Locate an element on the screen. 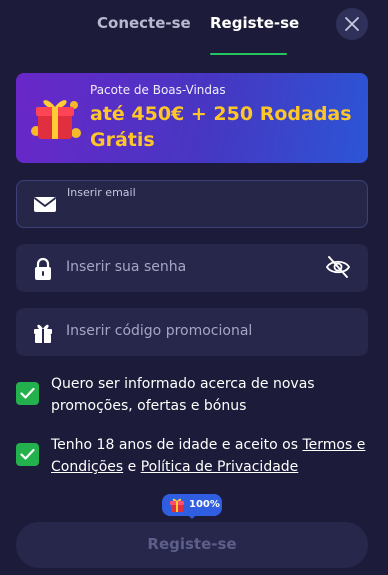 This screenshot has height=575, width=388. auth-tabs: Conecte-se Registe-se is located at coordinates (194, 28).